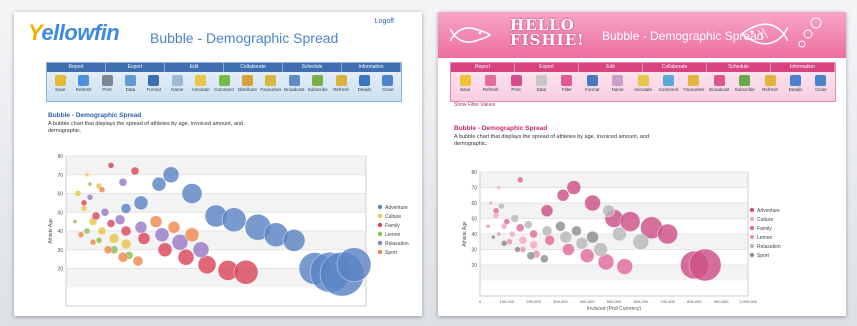 The width and height of the screenshot is (857, 326). What do you see at coordinates (247, 83) in the screenshot?
I see `toolbar-button-distribute: Distribute` at bounding box center [247, 83].